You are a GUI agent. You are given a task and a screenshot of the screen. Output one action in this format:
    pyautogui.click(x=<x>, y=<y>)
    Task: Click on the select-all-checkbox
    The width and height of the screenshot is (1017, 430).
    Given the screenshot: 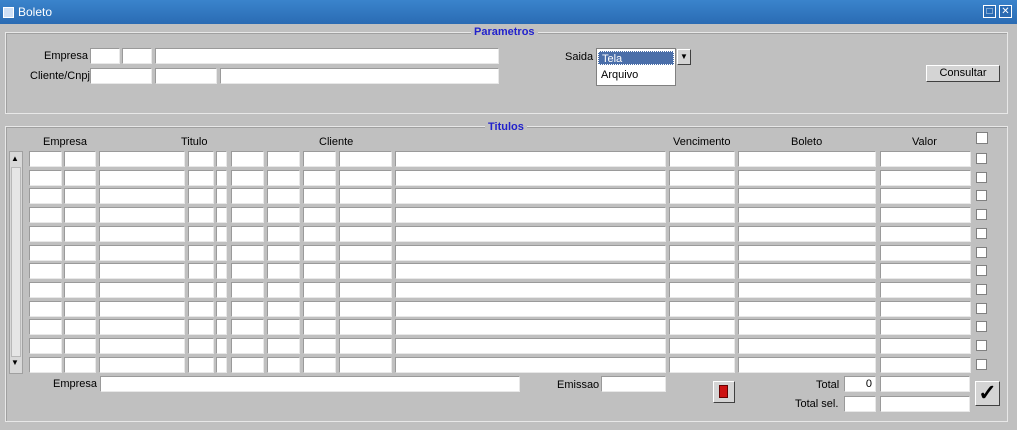 What is the action you would take?
    pyautogui.click(x=982, y=138)
    